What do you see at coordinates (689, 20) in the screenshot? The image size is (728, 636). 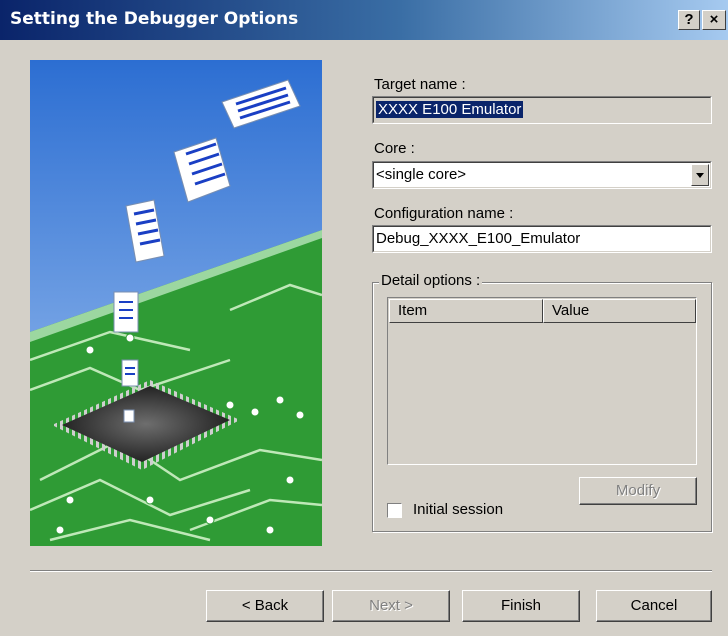 I see `help-button: ?` at bounding box center [689, 20].